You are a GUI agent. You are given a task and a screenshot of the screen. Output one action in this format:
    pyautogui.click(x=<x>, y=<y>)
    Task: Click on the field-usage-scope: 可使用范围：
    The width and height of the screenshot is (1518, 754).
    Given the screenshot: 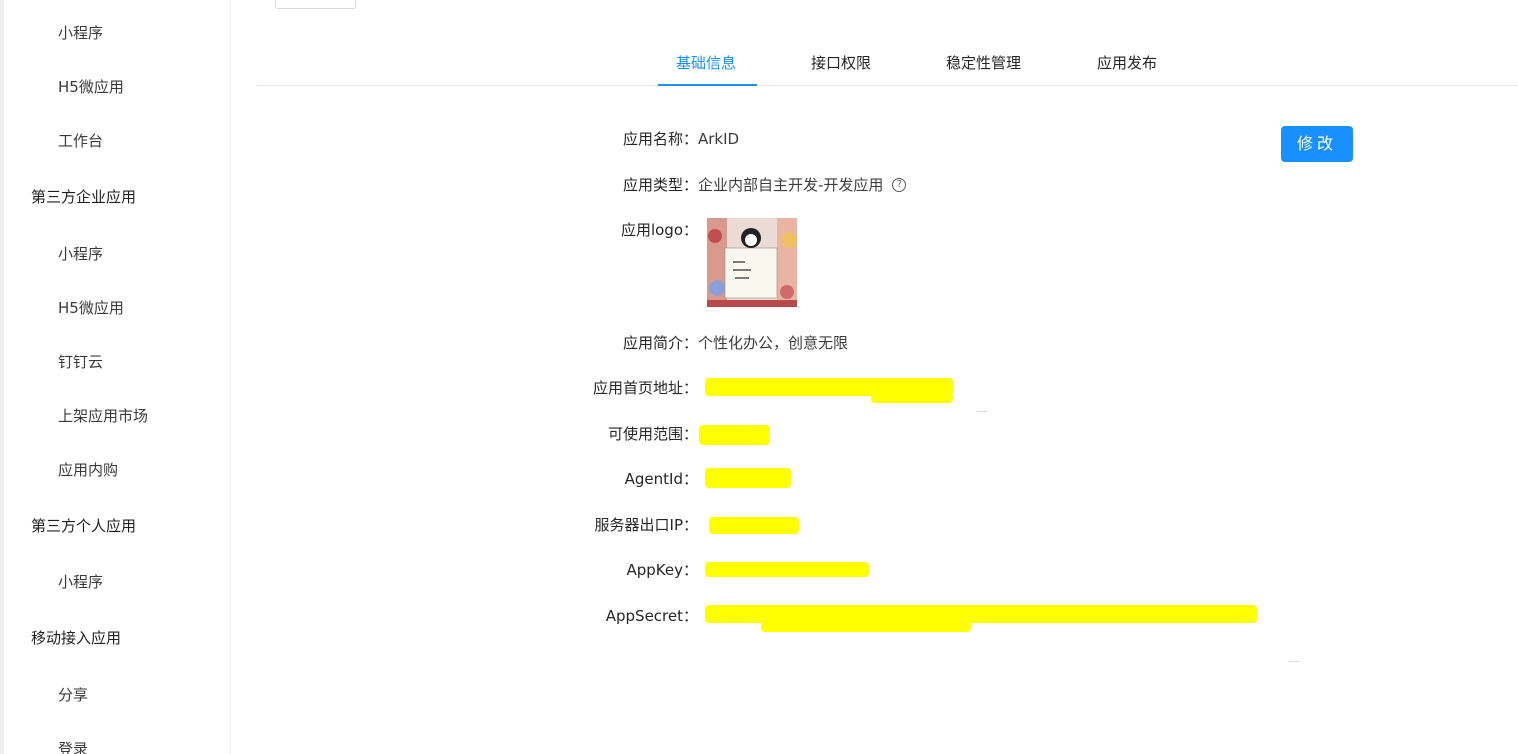 What is the action you would take?
    pyautogui.click(x=629, y=434)
    